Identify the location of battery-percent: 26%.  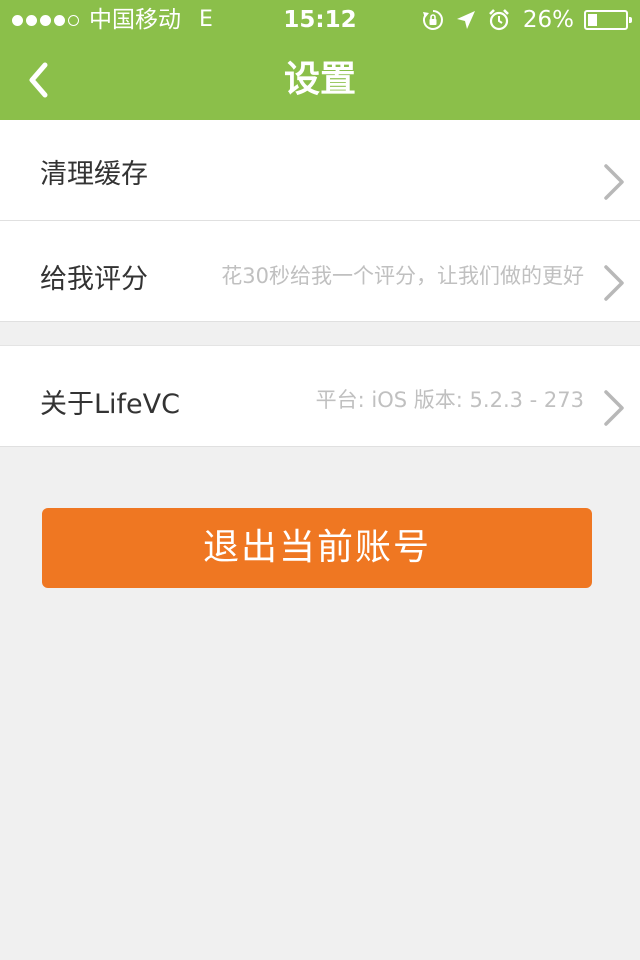
(548, 20).